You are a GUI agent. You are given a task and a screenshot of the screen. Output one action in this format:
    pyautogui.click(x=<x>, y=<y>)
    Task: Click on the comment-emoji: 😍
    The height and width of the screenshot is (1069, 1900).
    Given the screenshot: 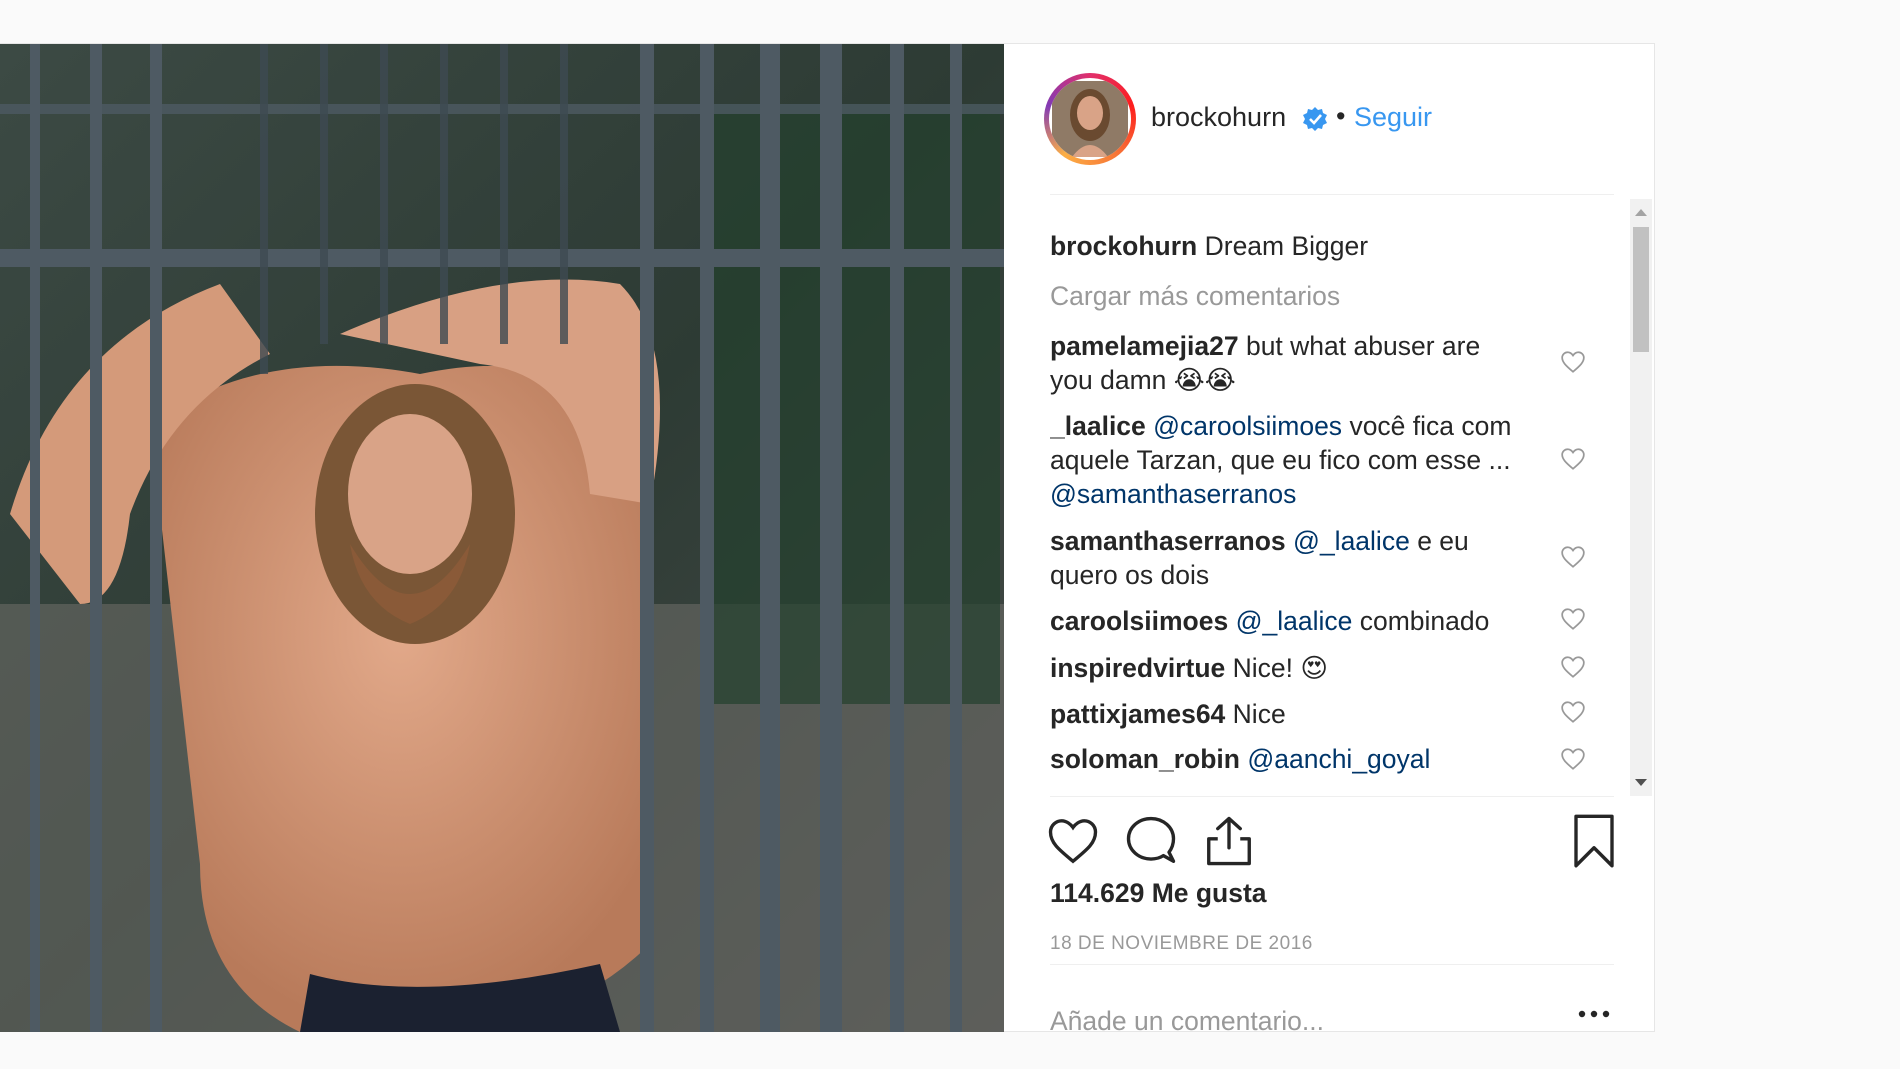 What is the action you would take?
    pyautogui.click(x=1314, y=668)
    